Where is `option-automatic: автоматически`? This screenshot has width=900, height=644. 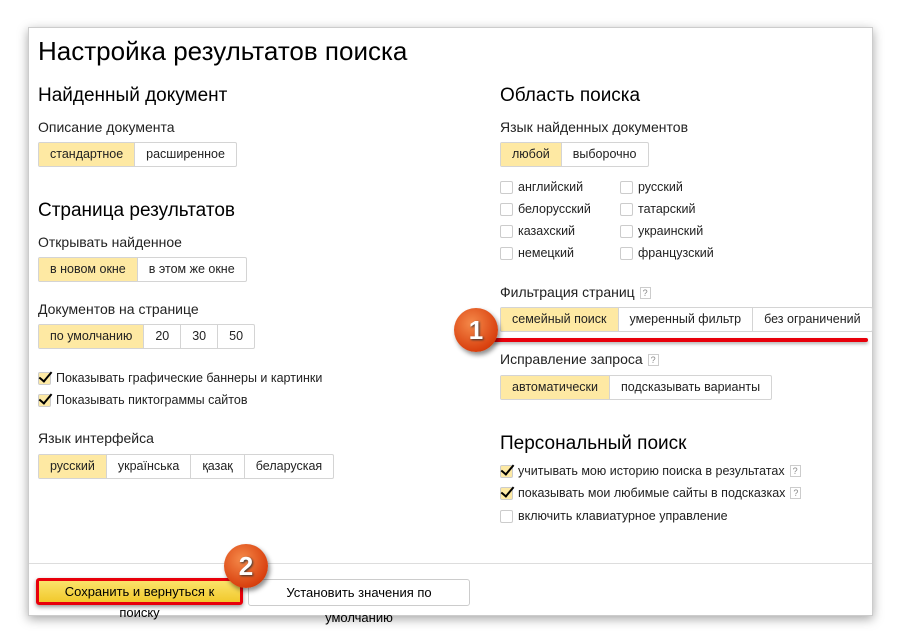 option-automatic: автоматически is located at coordinates (555, 387).